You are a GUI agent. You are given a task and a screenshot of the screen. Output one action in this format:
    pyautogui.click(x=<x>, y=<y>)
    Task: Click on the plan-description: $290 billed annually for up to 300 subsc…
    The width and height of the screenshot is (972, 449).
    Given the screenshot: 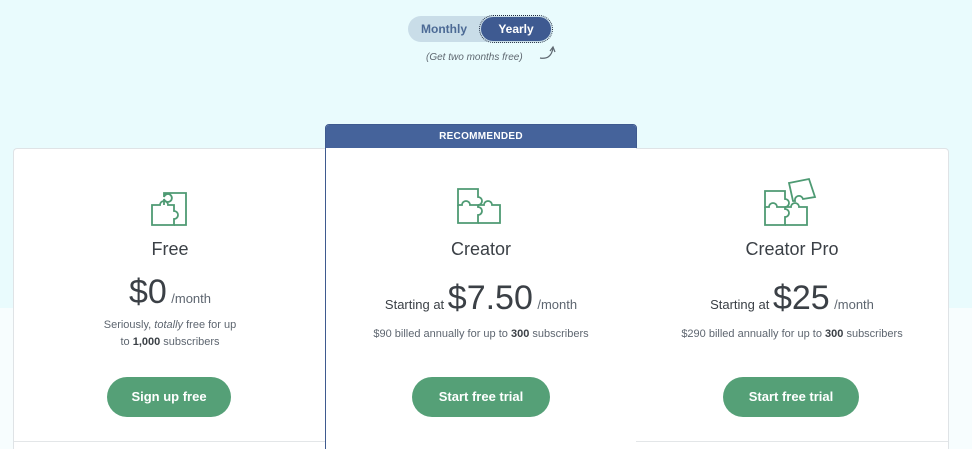 What is the action you would take?
    pyautogui.click(x=792, y=334)
    